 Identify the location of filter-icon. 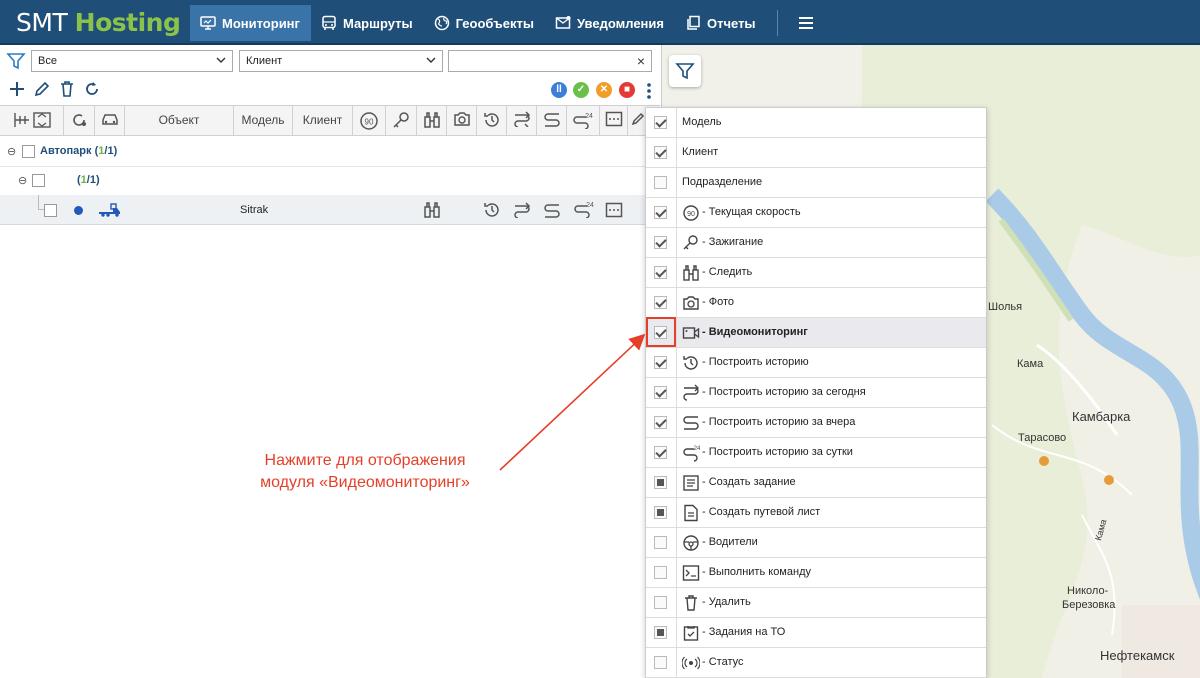
(16, 61).